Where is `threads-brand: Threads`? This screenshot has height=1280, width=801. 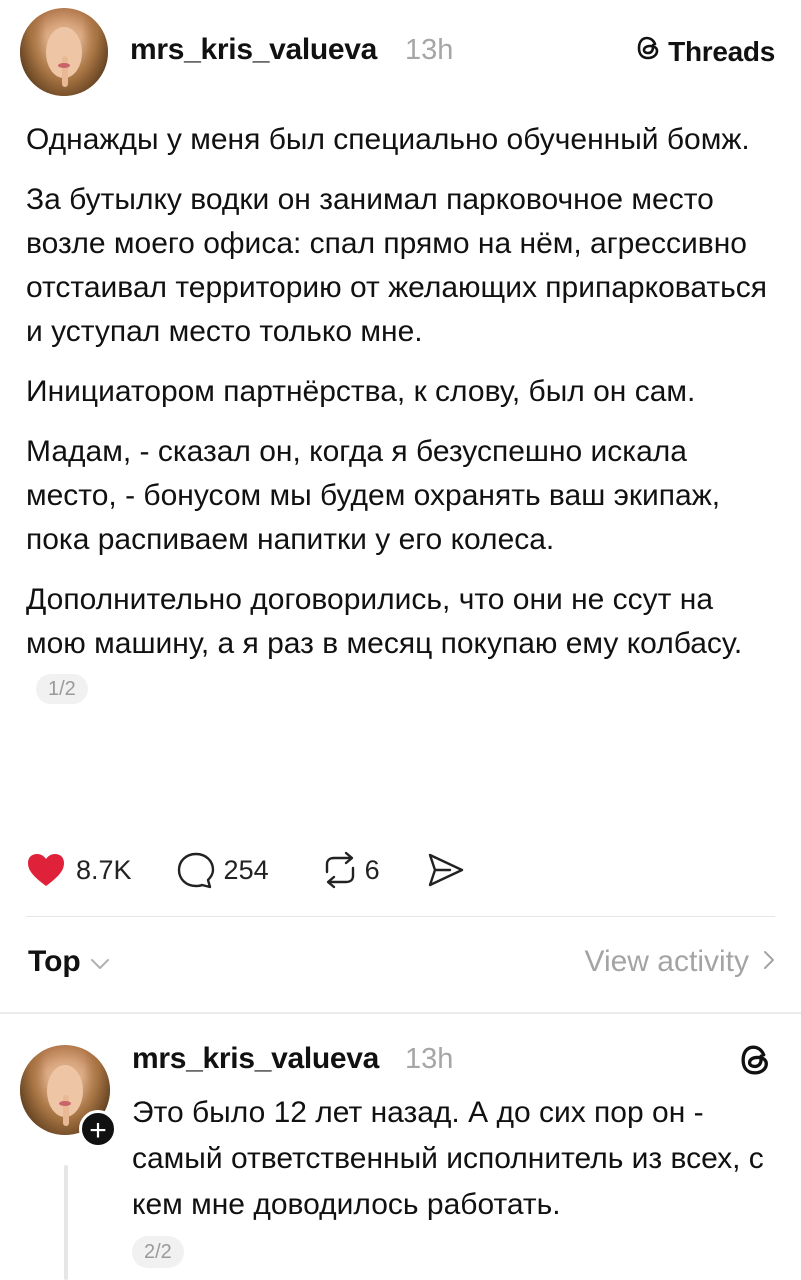
threads-brand: Threads is located at coordinates (705, 51).